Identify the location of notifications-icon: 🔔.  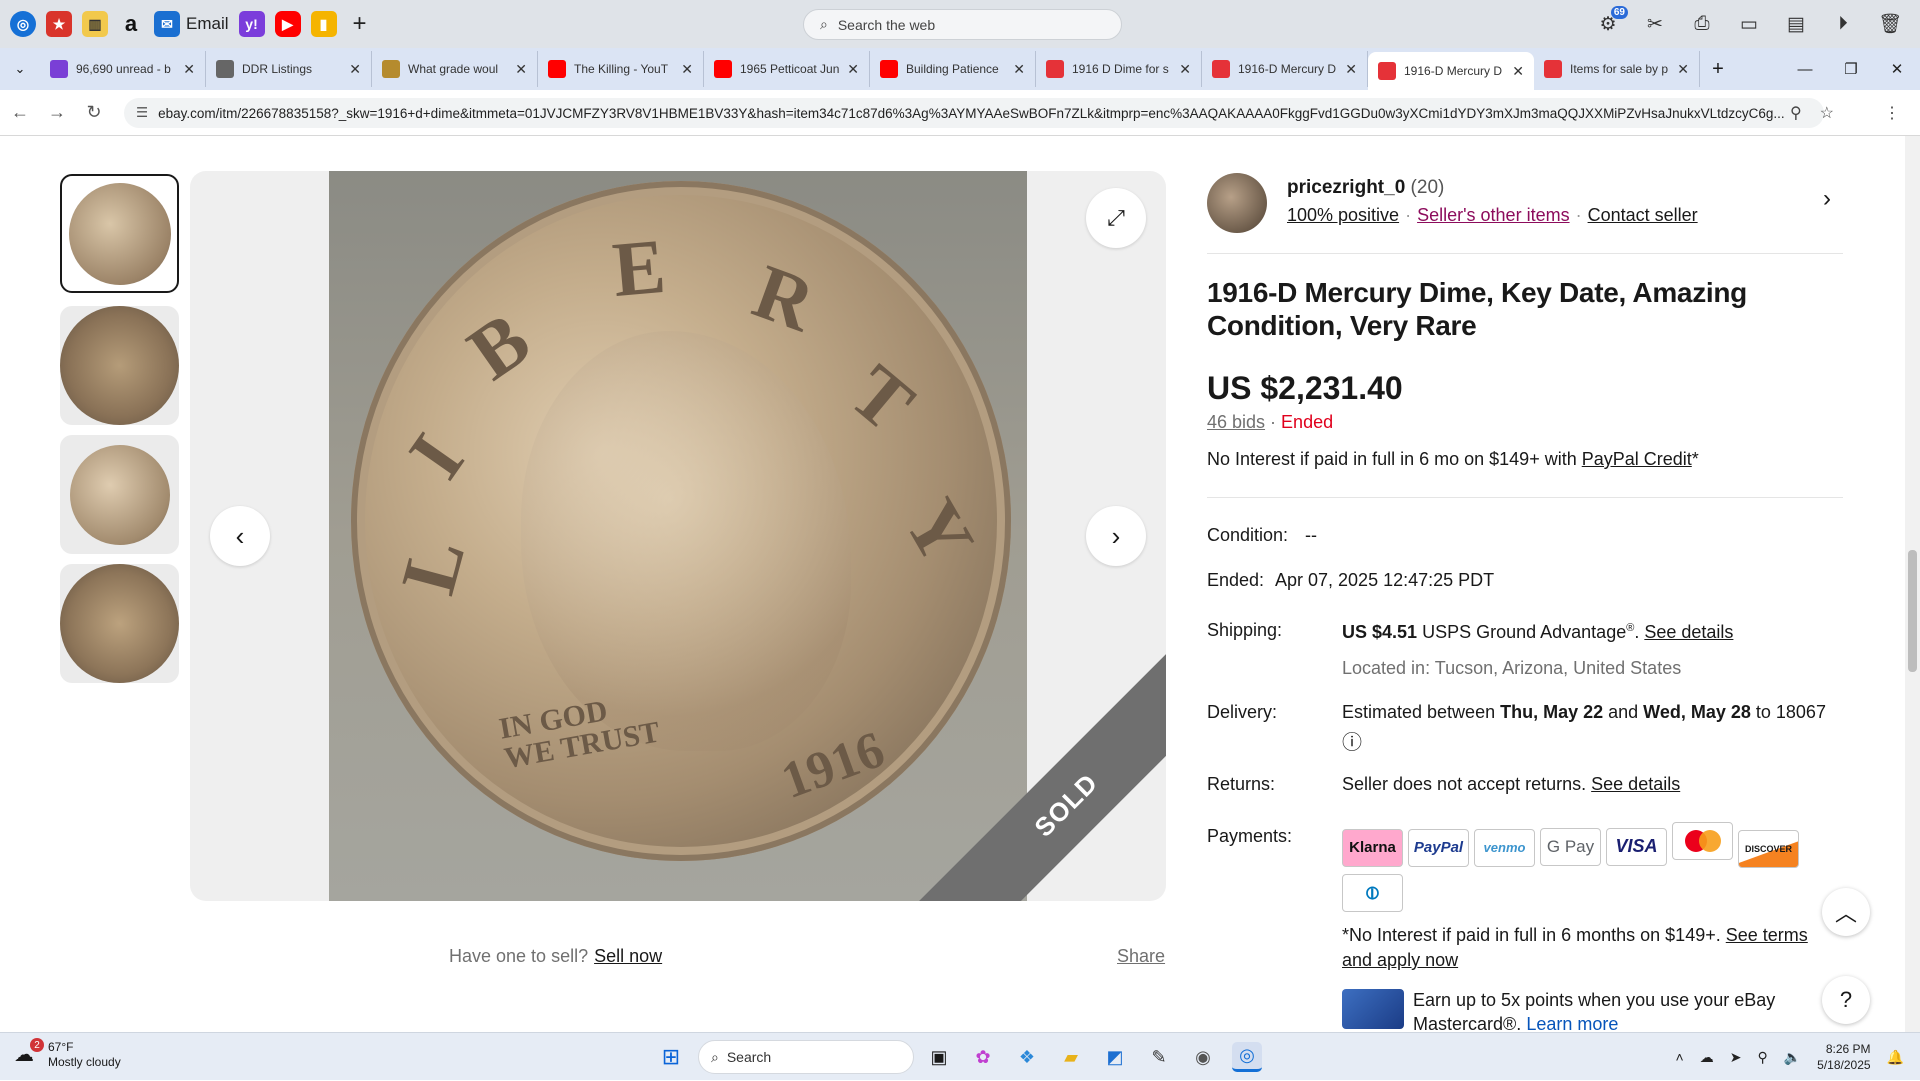
(1895, 1057).